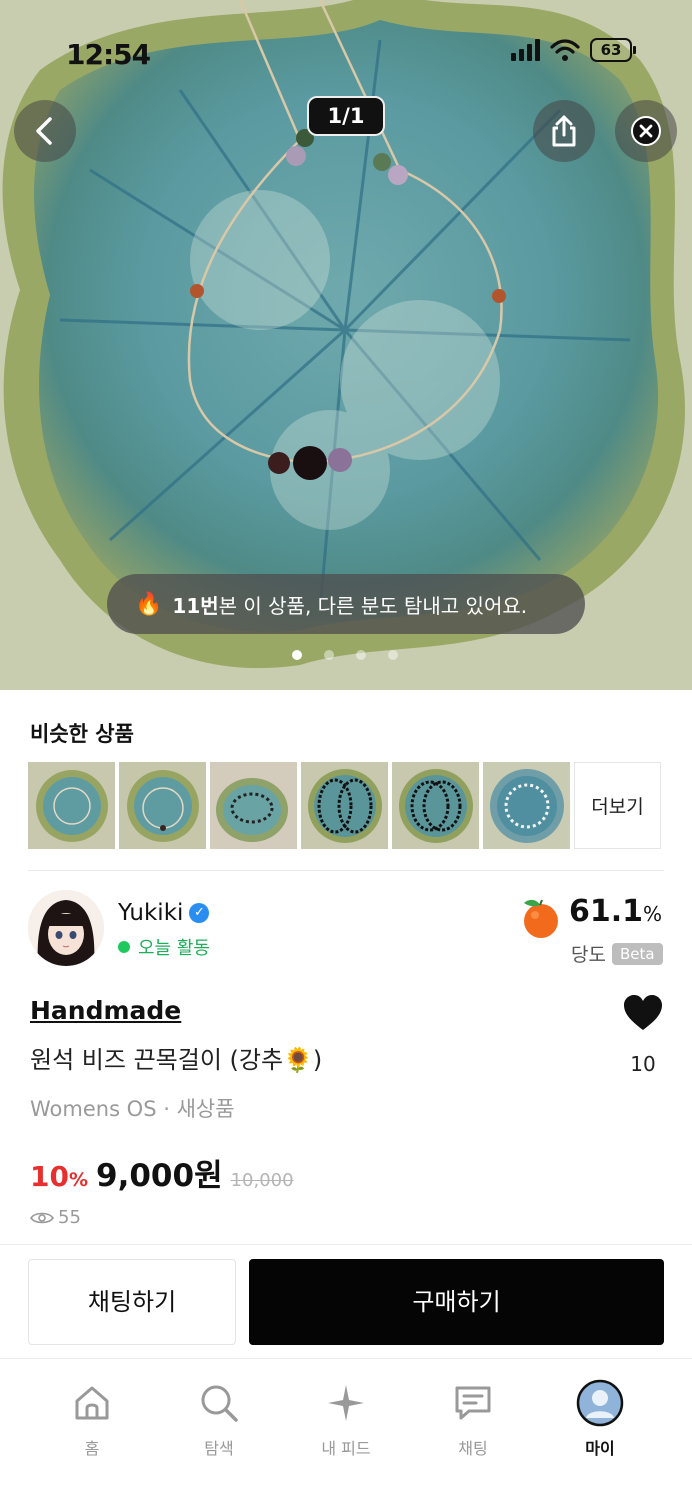 The height and width of the screenshot is (1500, 692). What do you see at coordinates (42, 1217) in the screenshot?
I see `eye-icon` at bounding box center [42, 1217].